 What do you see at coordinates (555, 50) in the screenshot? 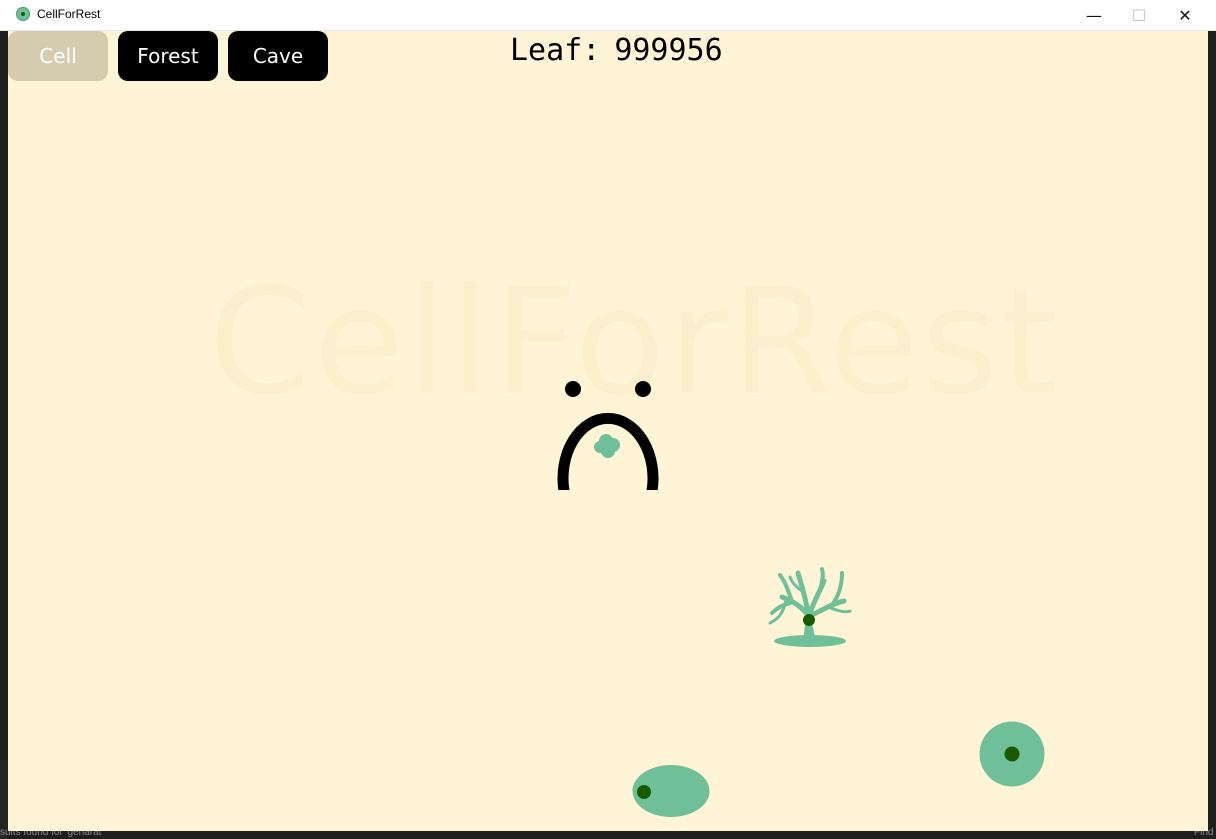
I see `leaf-label: Leaf:` at bounding box center [555, 50].